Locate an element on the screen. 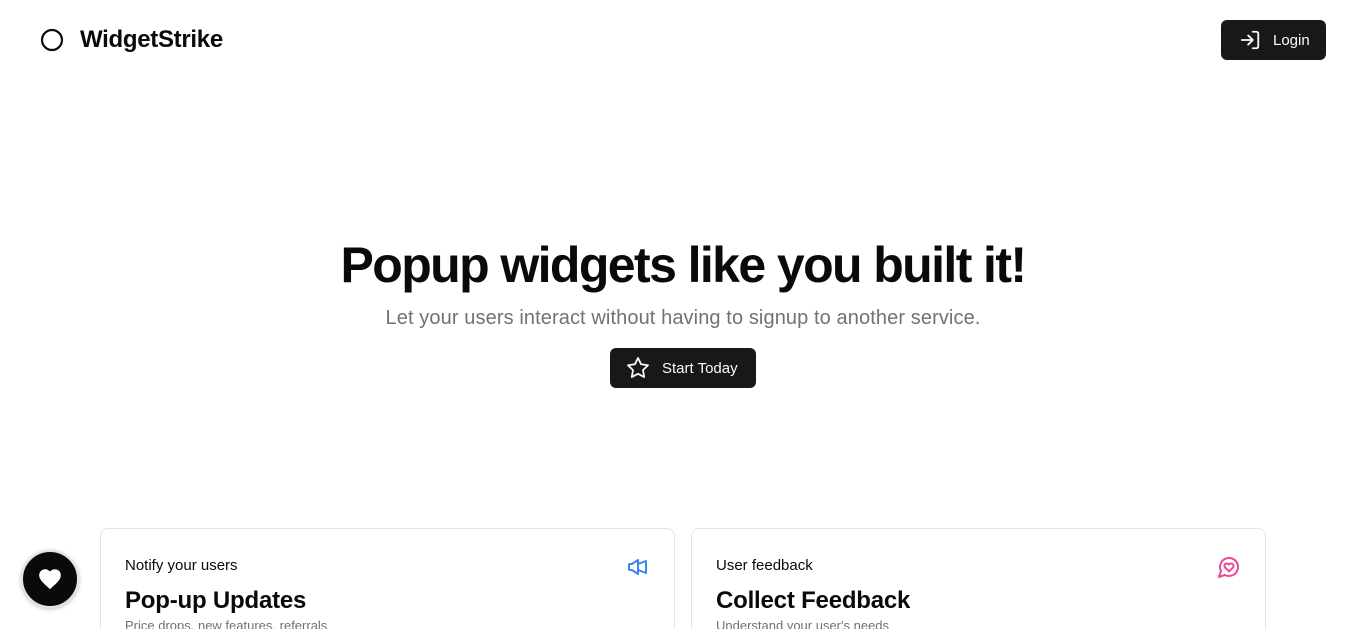 Image resolution: width=1366 pixels, height=629 pixels. start-today-button: Start Today is located at coordinates (683, 368).